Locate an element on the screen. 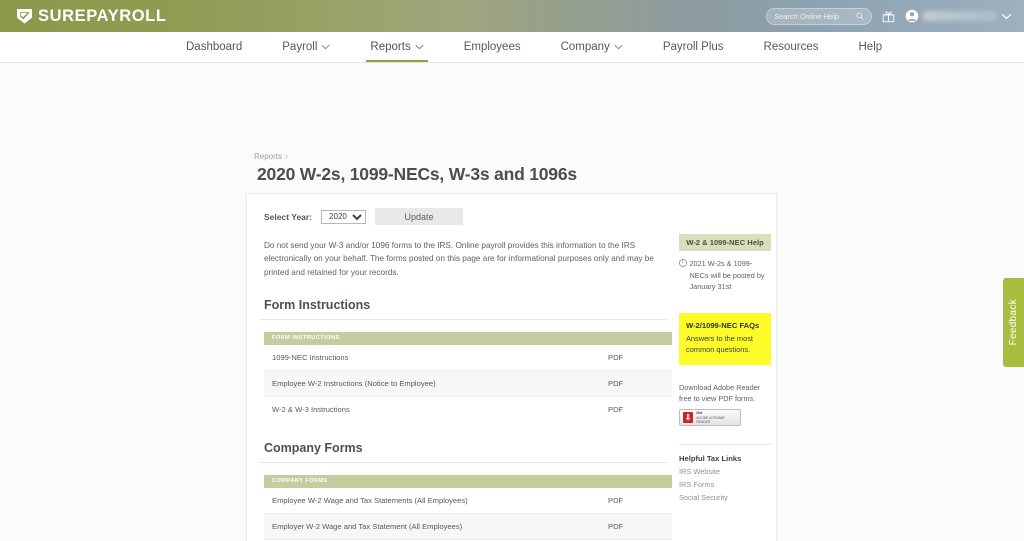  nav-label: Payroll Plus is located at coordinates (693, 47).